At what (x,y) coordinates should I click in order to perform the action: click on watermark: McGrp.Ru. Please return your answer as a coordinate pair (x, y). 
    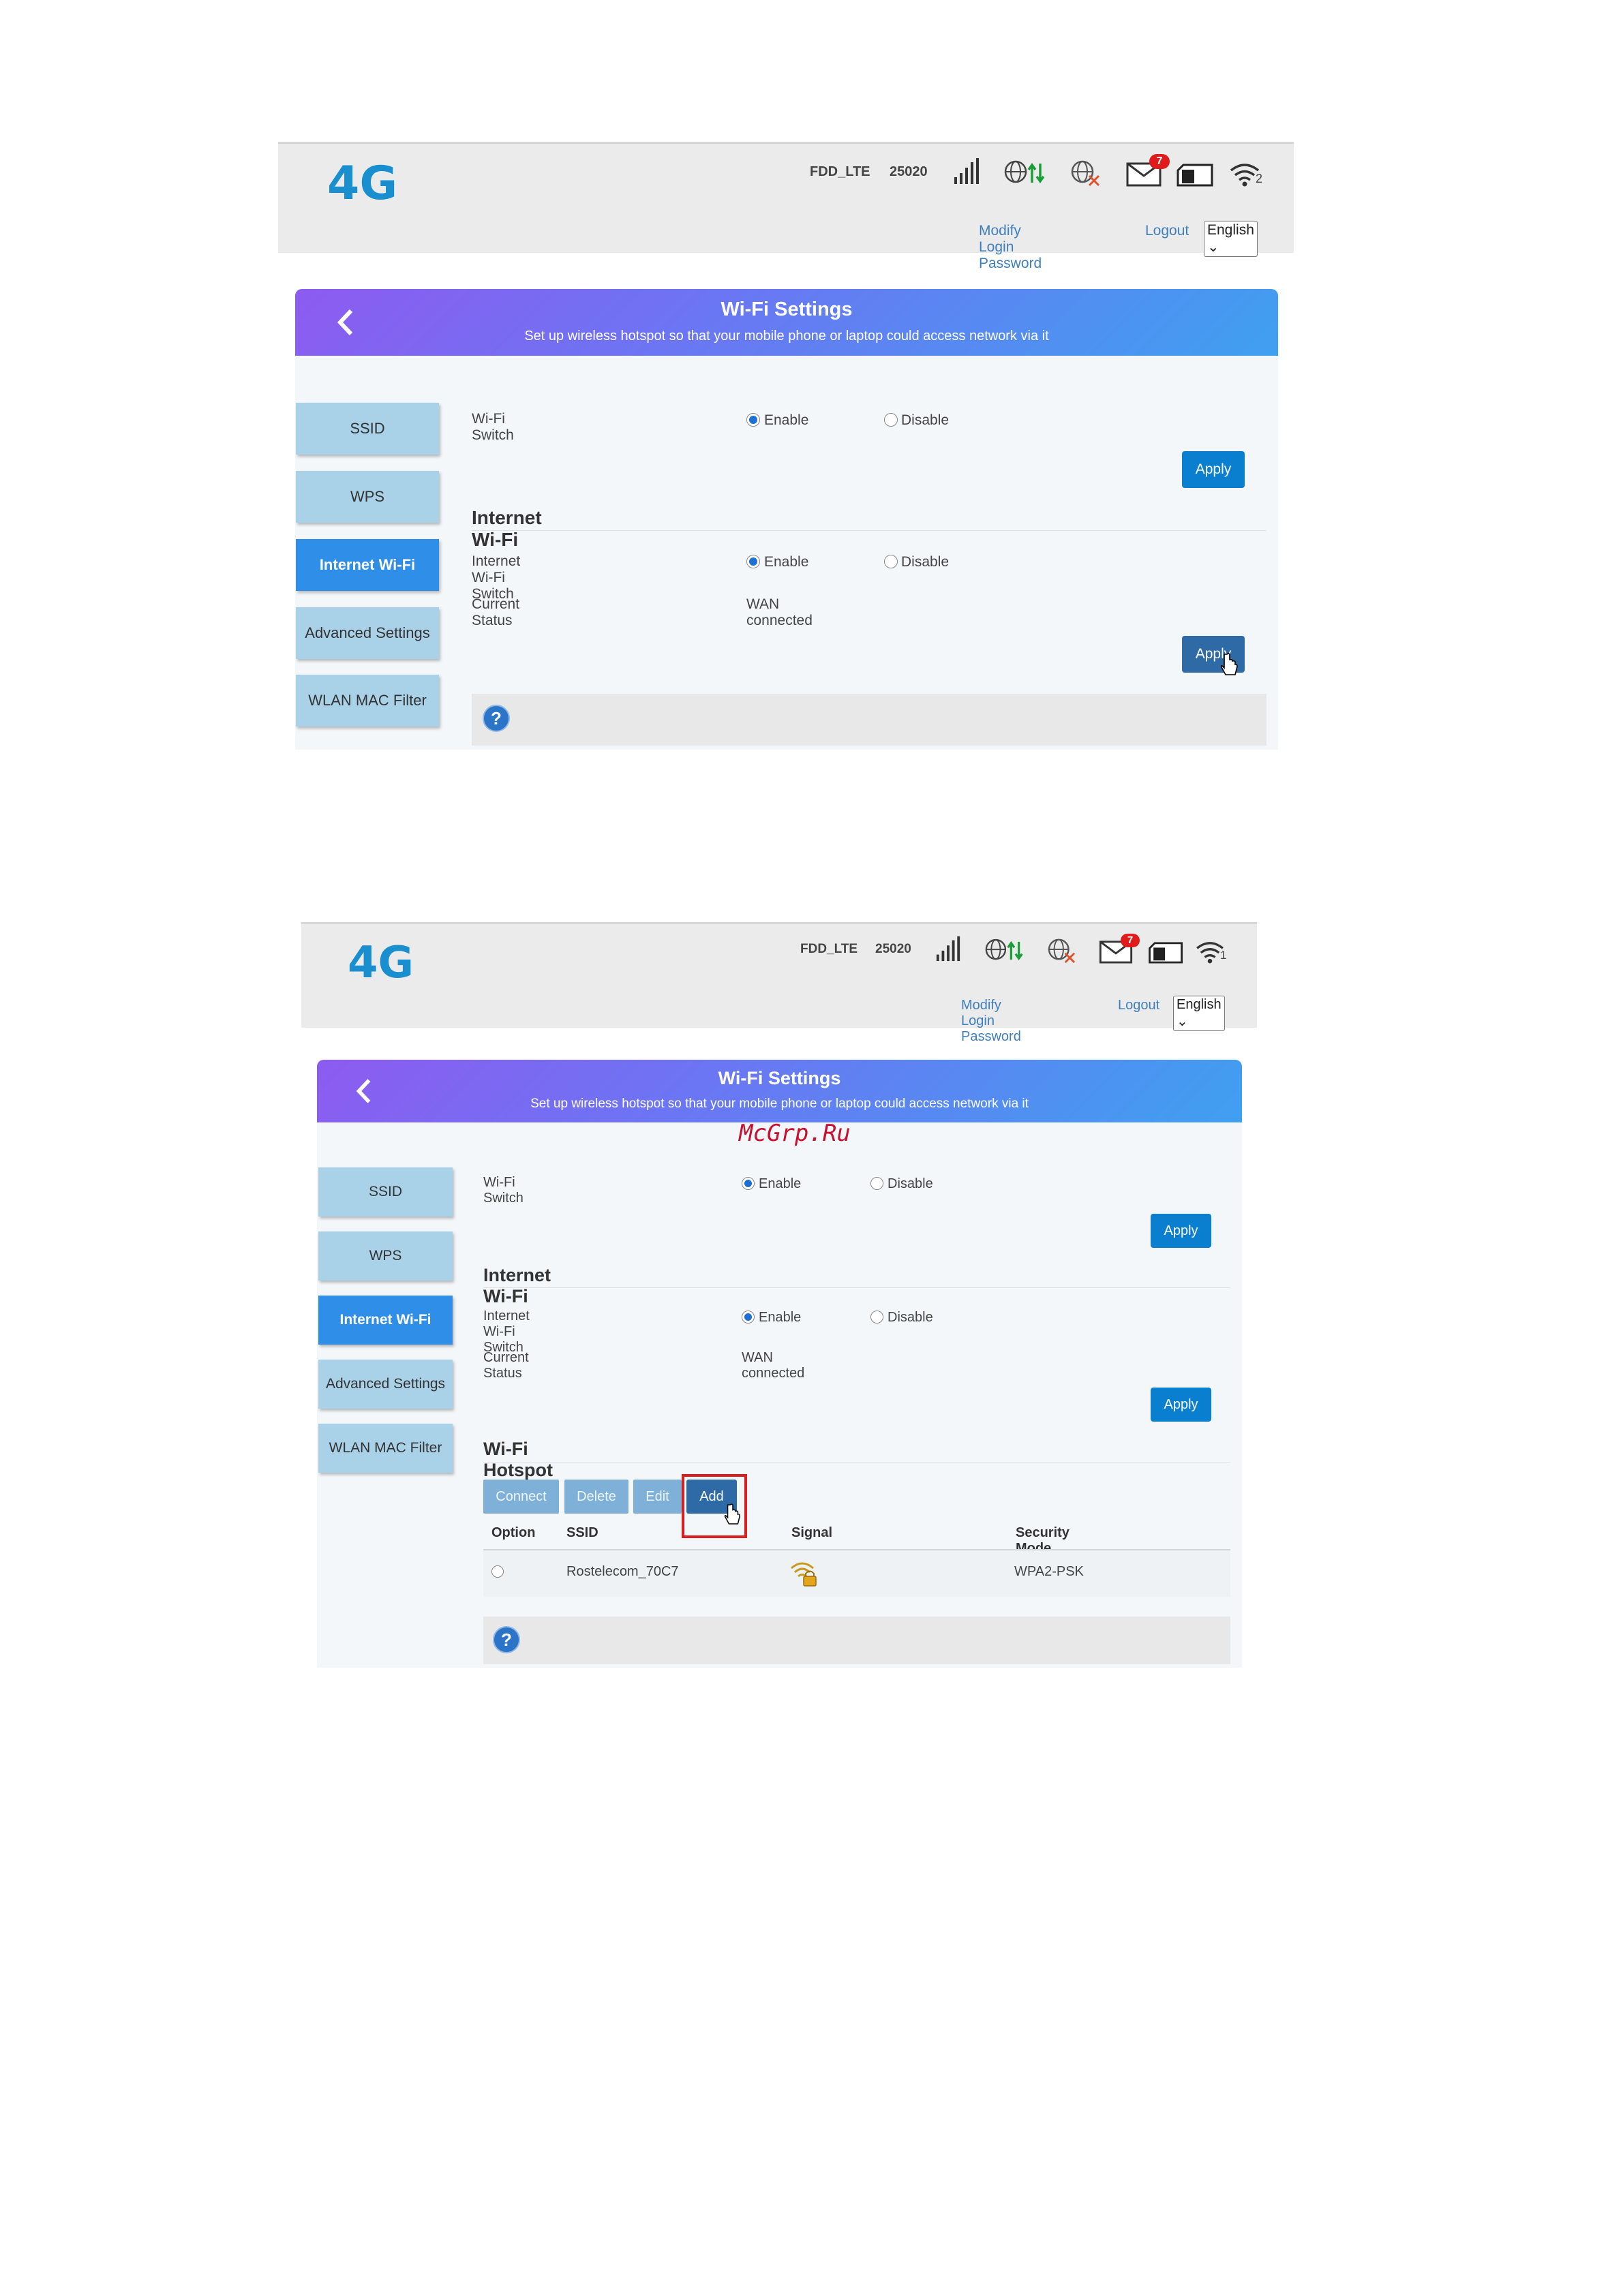
    Looking at the image, I should click on (795, 1133).